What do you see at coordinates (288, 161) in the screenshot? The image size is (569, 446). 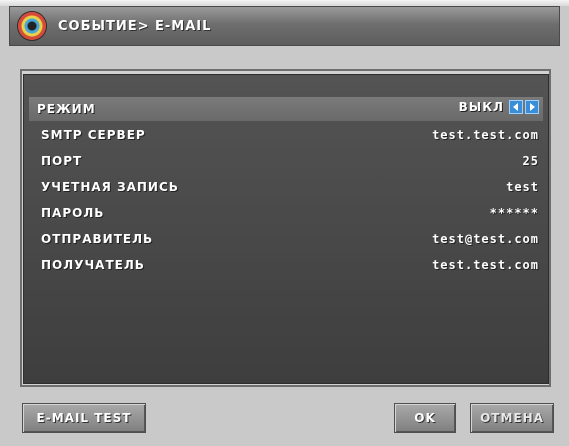 I see `setting-row-port: ПОРТ 25` at bounding box center [288, 161].